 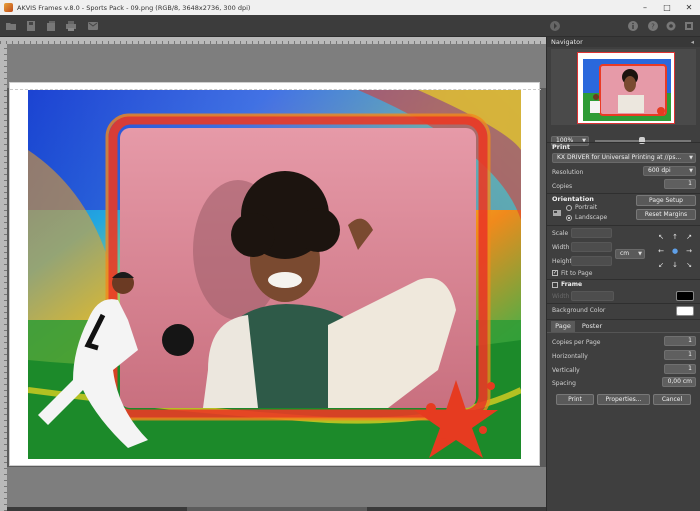 I want to click on app-logo-icon, so click(x=8, y=7).